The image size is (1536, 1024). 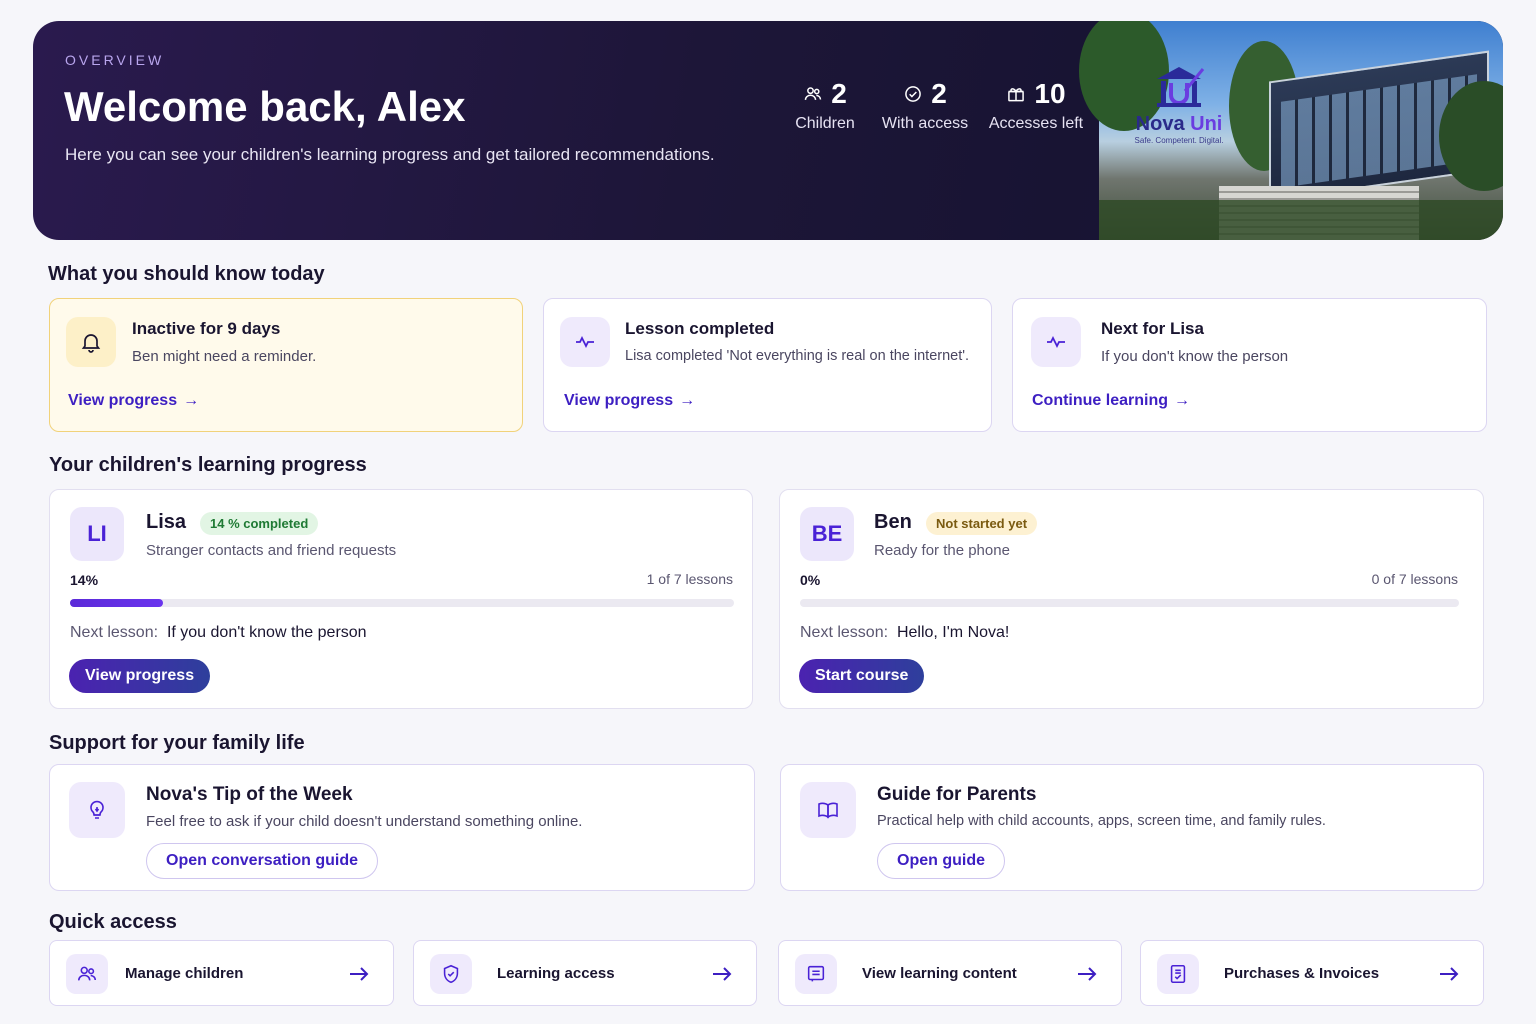 What do you see at coordinates (1160, 124) in the screenshot?
I see `logo-name: Nova` at bounding box center [1160, 124].